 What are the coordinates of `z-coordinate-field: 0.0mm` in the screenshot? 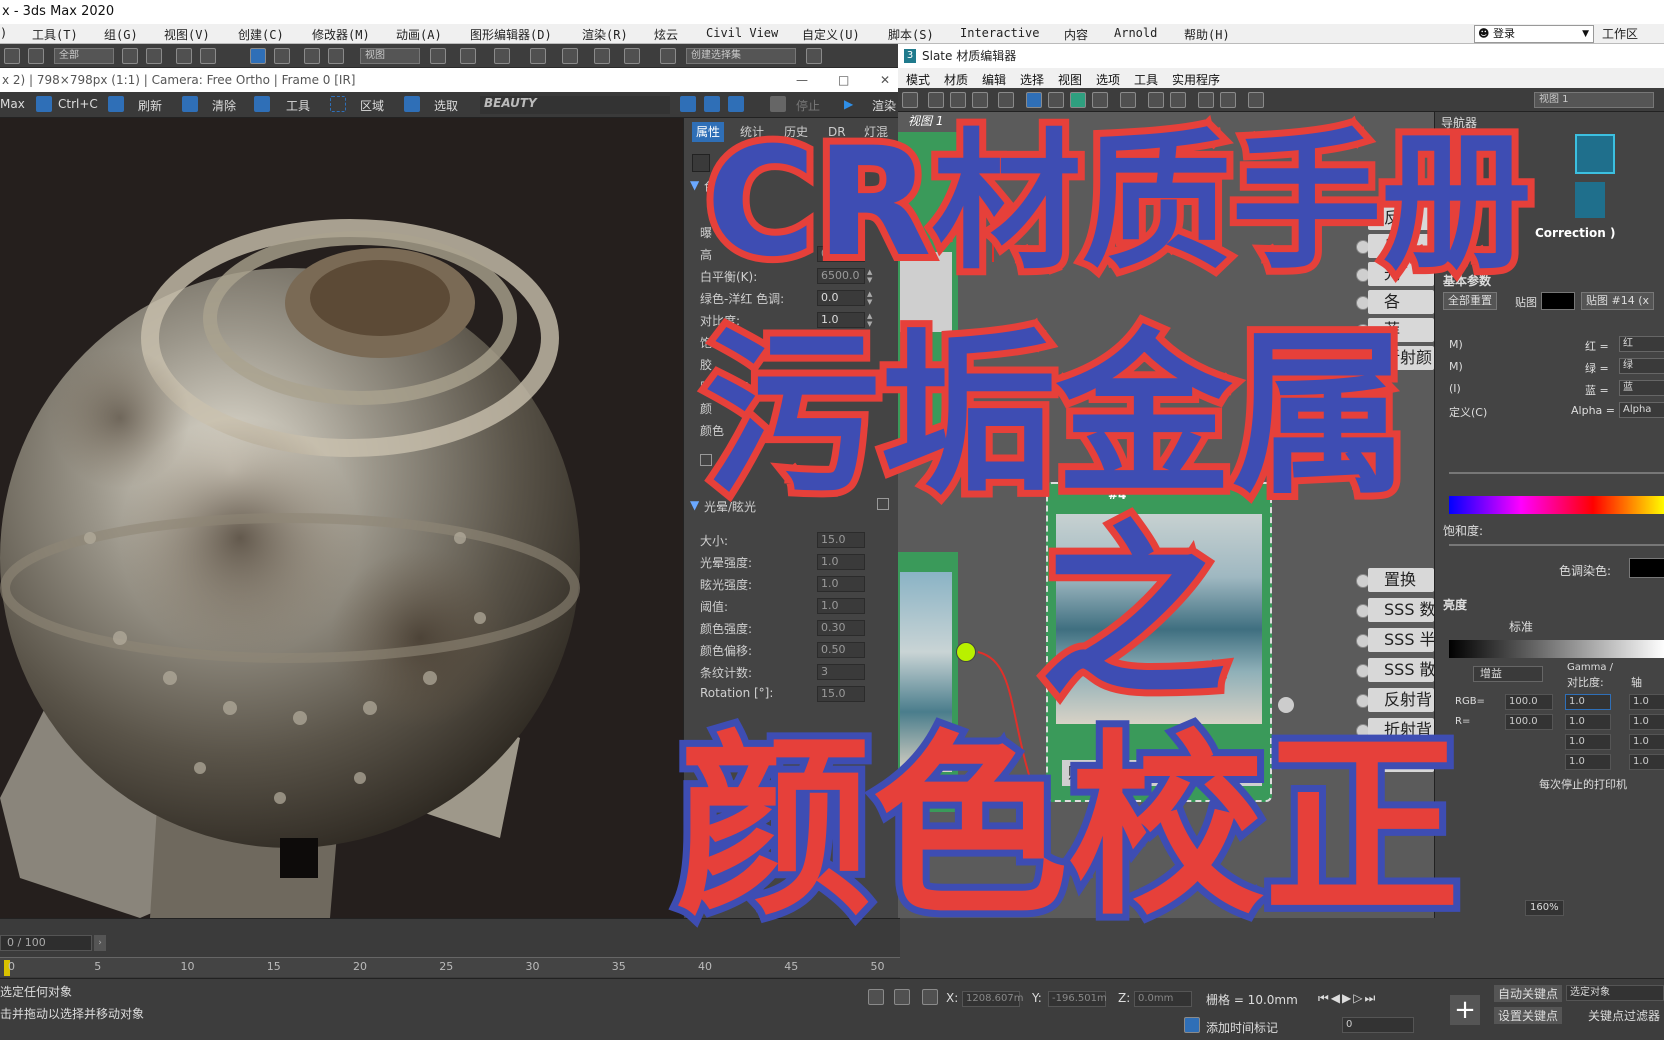 It's located at (1163, 999).